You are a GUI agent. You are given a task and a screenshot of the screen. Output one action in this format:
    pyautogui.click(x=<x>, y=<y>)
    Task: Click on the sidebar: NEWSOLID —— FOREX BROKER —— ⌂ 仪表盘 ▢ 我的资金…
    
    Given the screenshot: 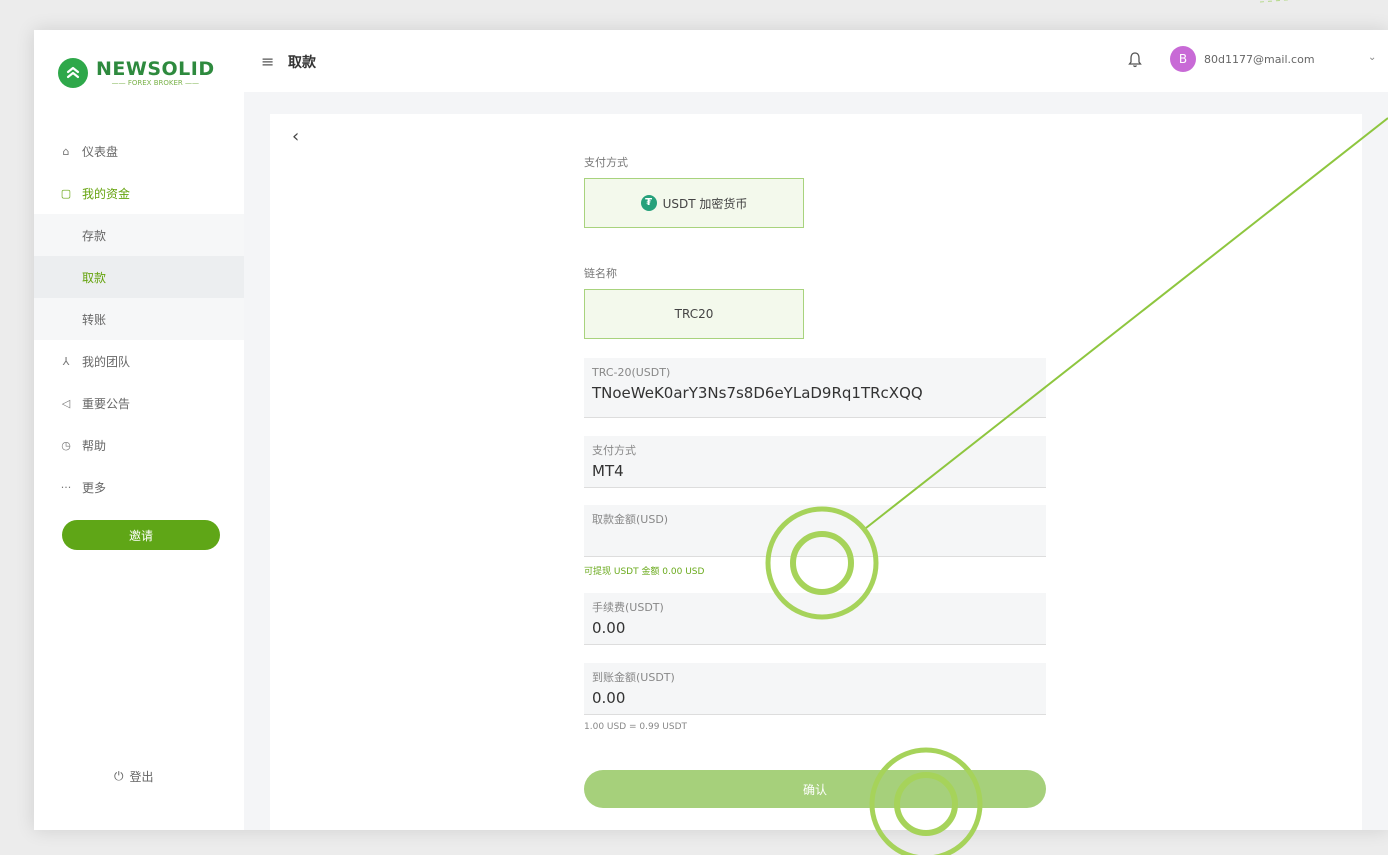 What is the action you would take?
    pyautogui.click(x=139, y=430)
    